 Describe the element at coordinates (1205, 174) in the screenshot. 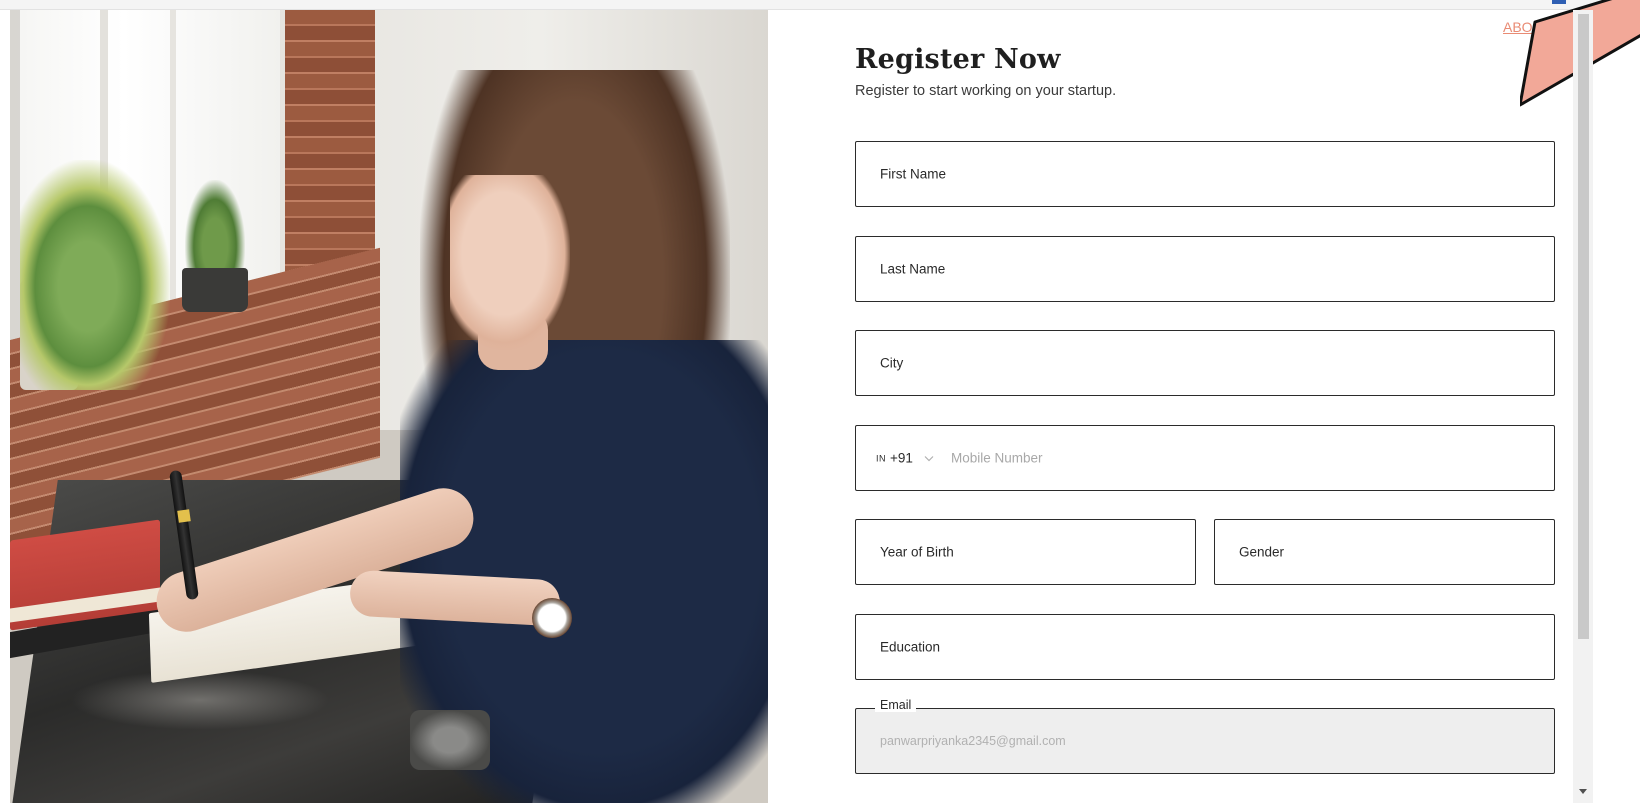

I see `first-name-field: First Name` at that location.